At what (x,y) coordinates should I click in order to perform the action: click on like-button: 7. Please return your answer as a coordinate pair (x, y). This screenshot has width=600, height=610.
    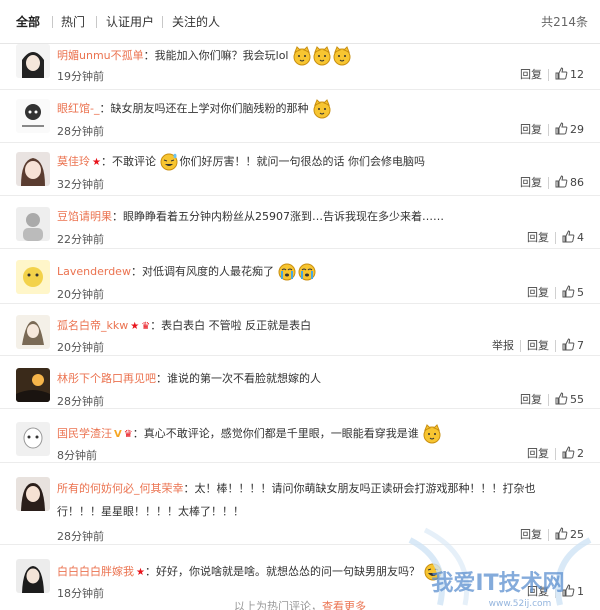
    Looking at the image, I should click on (573, 346).